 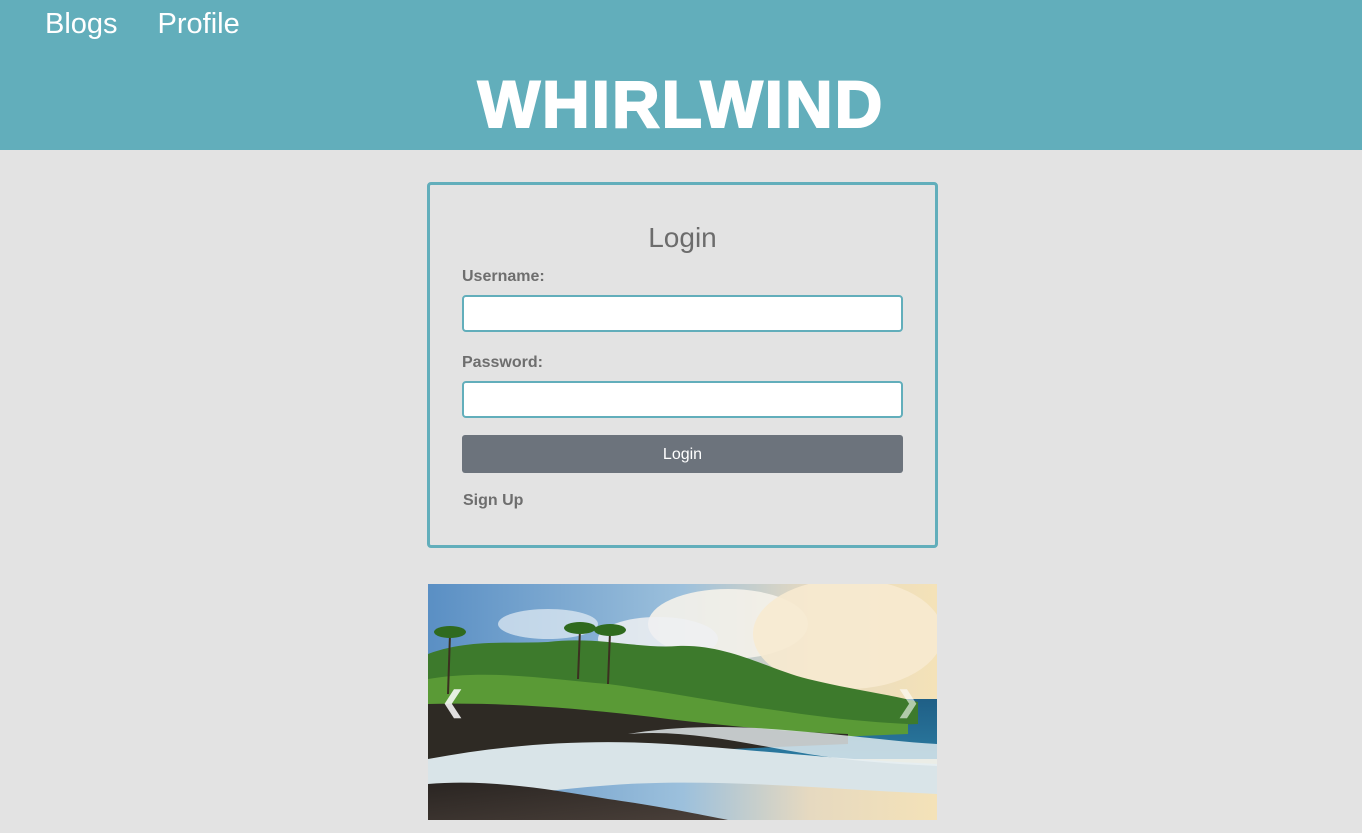 What do you see at coordinates (502, 362) in the screenshot?
I see `password-label: Password:` at bounding box center [502, 362].